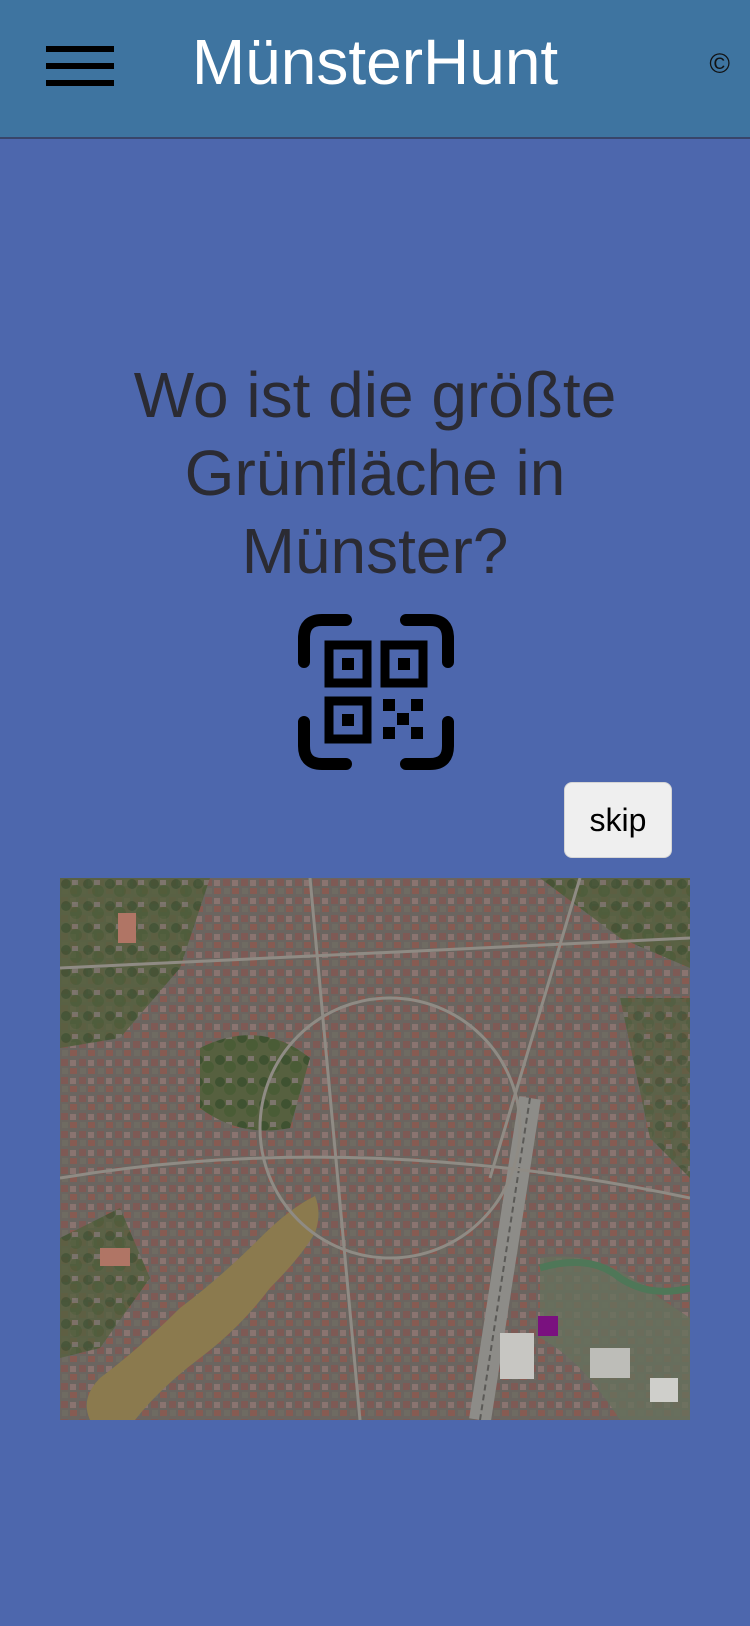  Describe the element at coordinates (719, 64) in the screenshot. I see `copyright-link: ©` at that location.